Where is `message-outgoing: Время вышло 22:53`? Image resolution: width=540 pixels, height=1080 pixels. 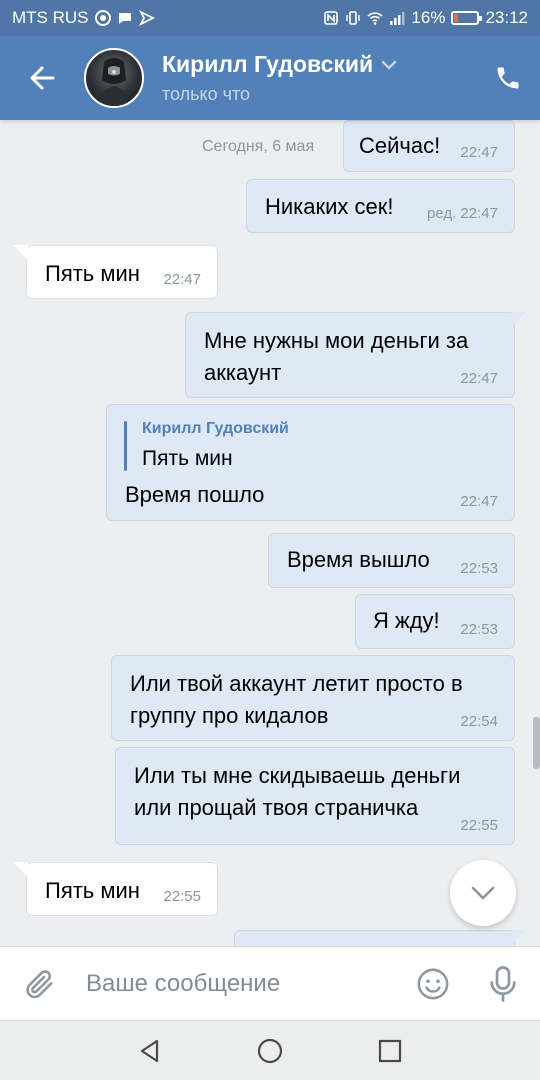
message-outgoing: Время вышло 22:53 is located at coordinates (391, 560).